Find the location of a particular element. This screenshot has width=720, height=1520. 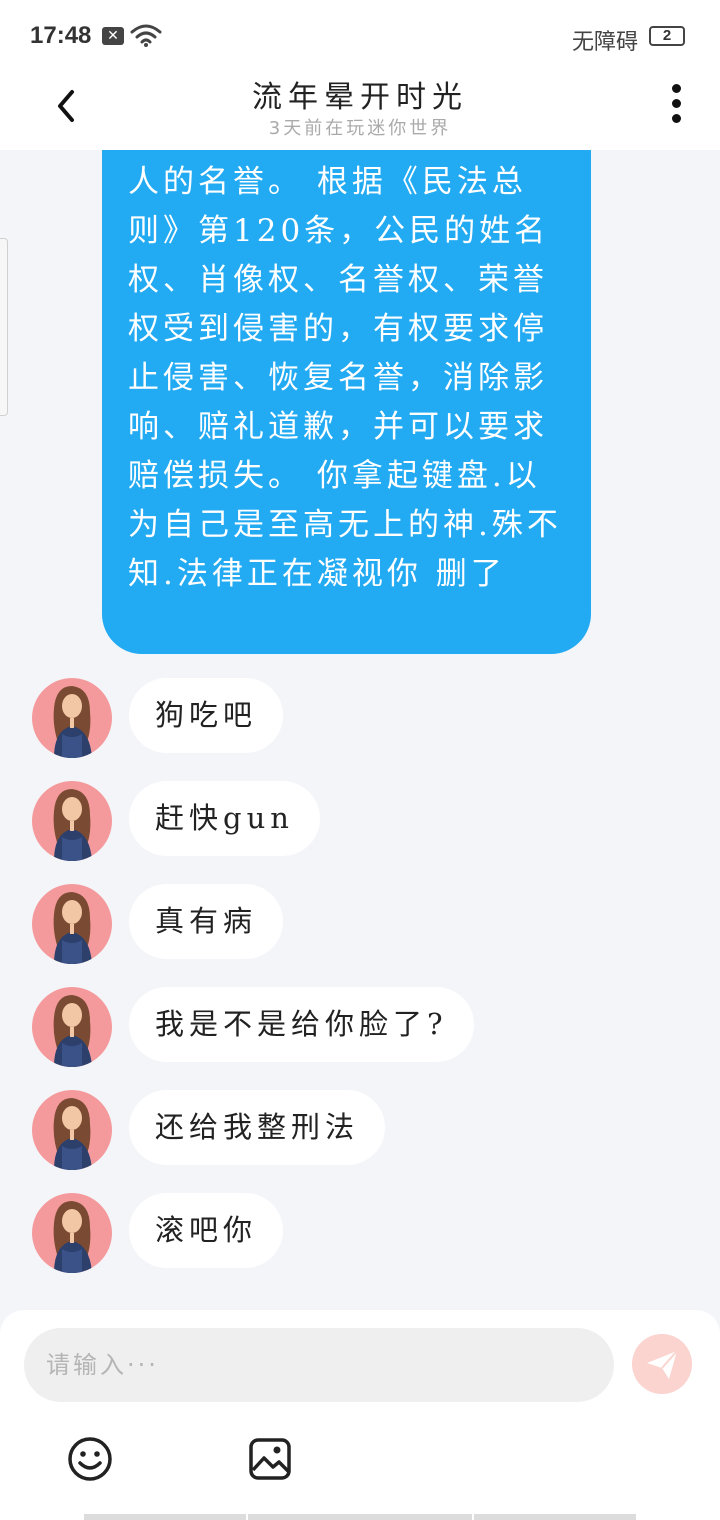

side-drawer-handle is located at coordinates (4, 327).